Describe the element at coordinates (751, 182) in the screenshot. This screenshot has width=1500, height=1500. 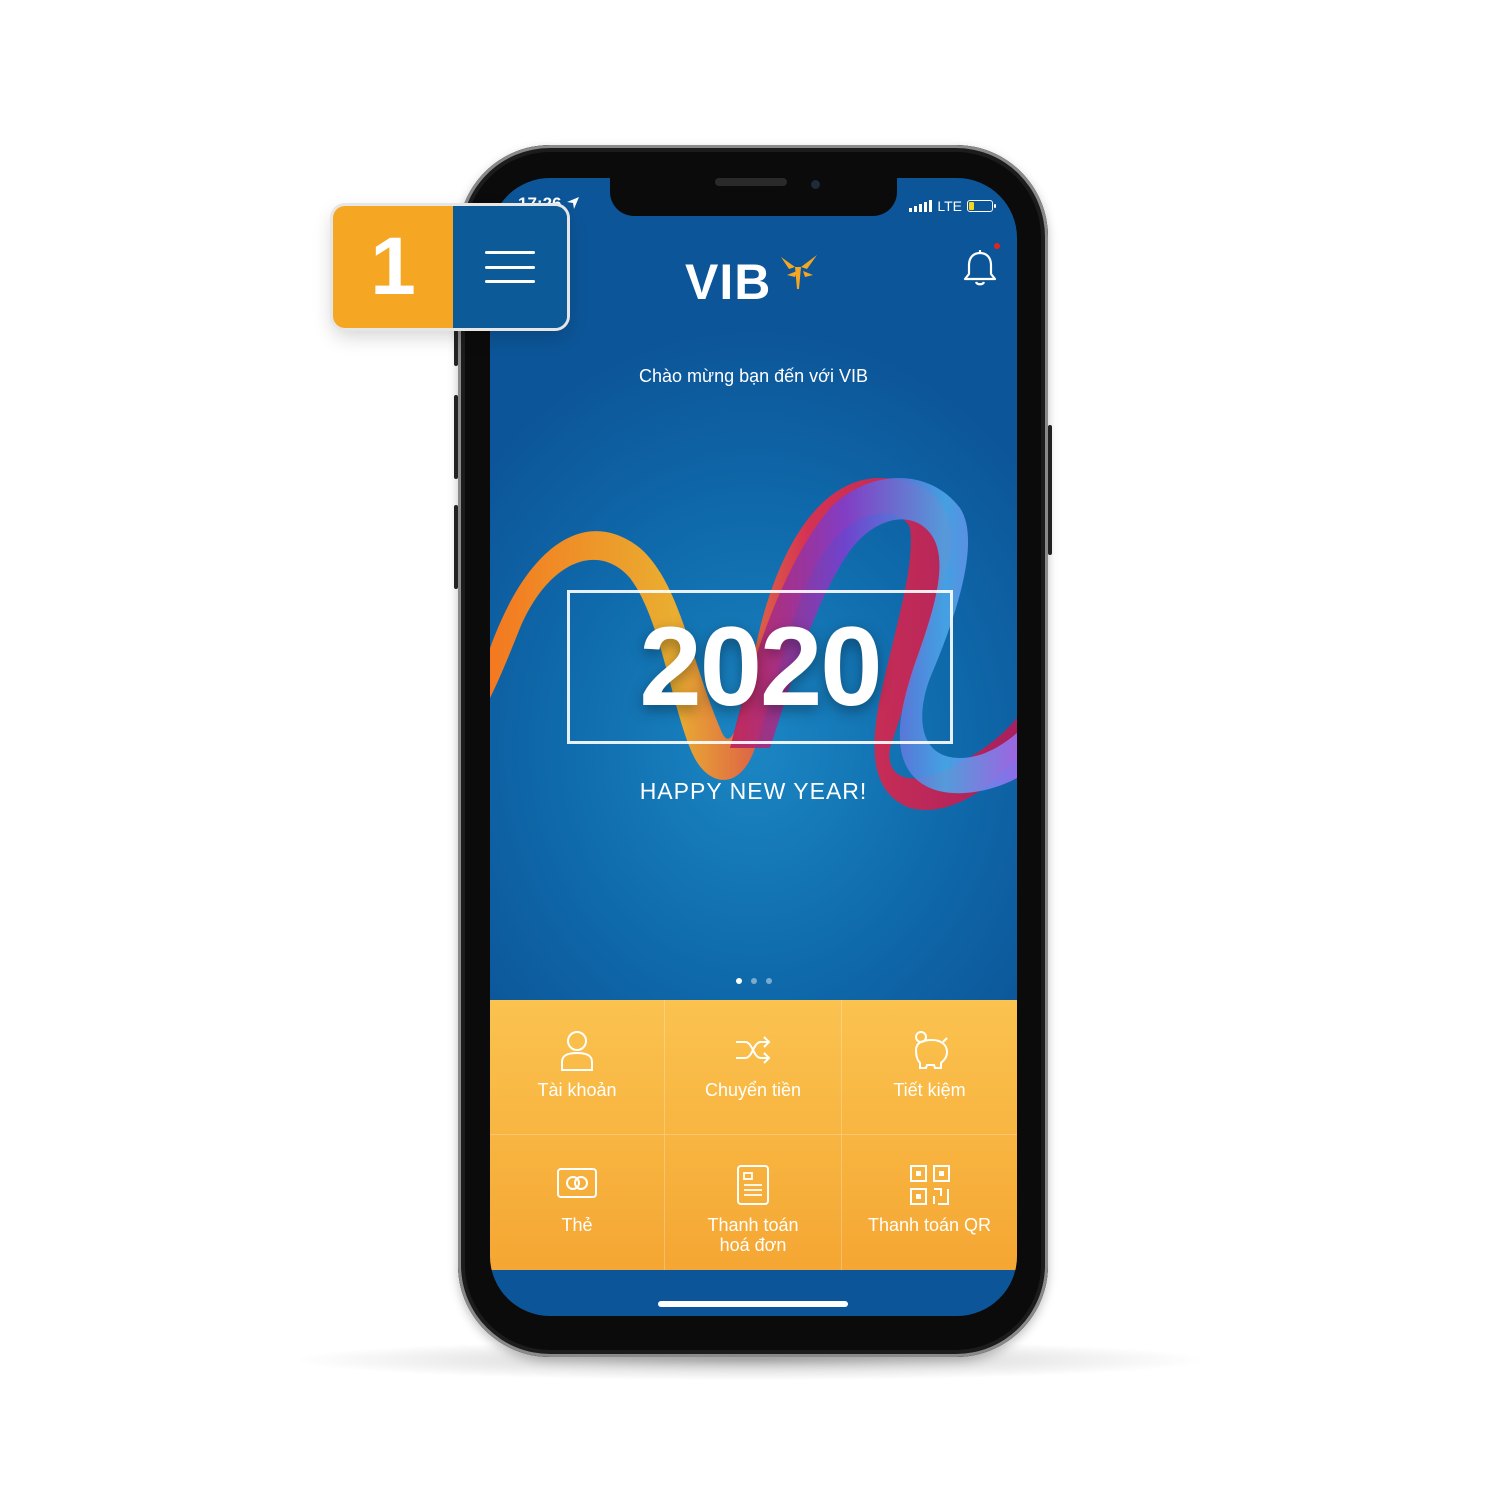
I see `speaker` at that location.